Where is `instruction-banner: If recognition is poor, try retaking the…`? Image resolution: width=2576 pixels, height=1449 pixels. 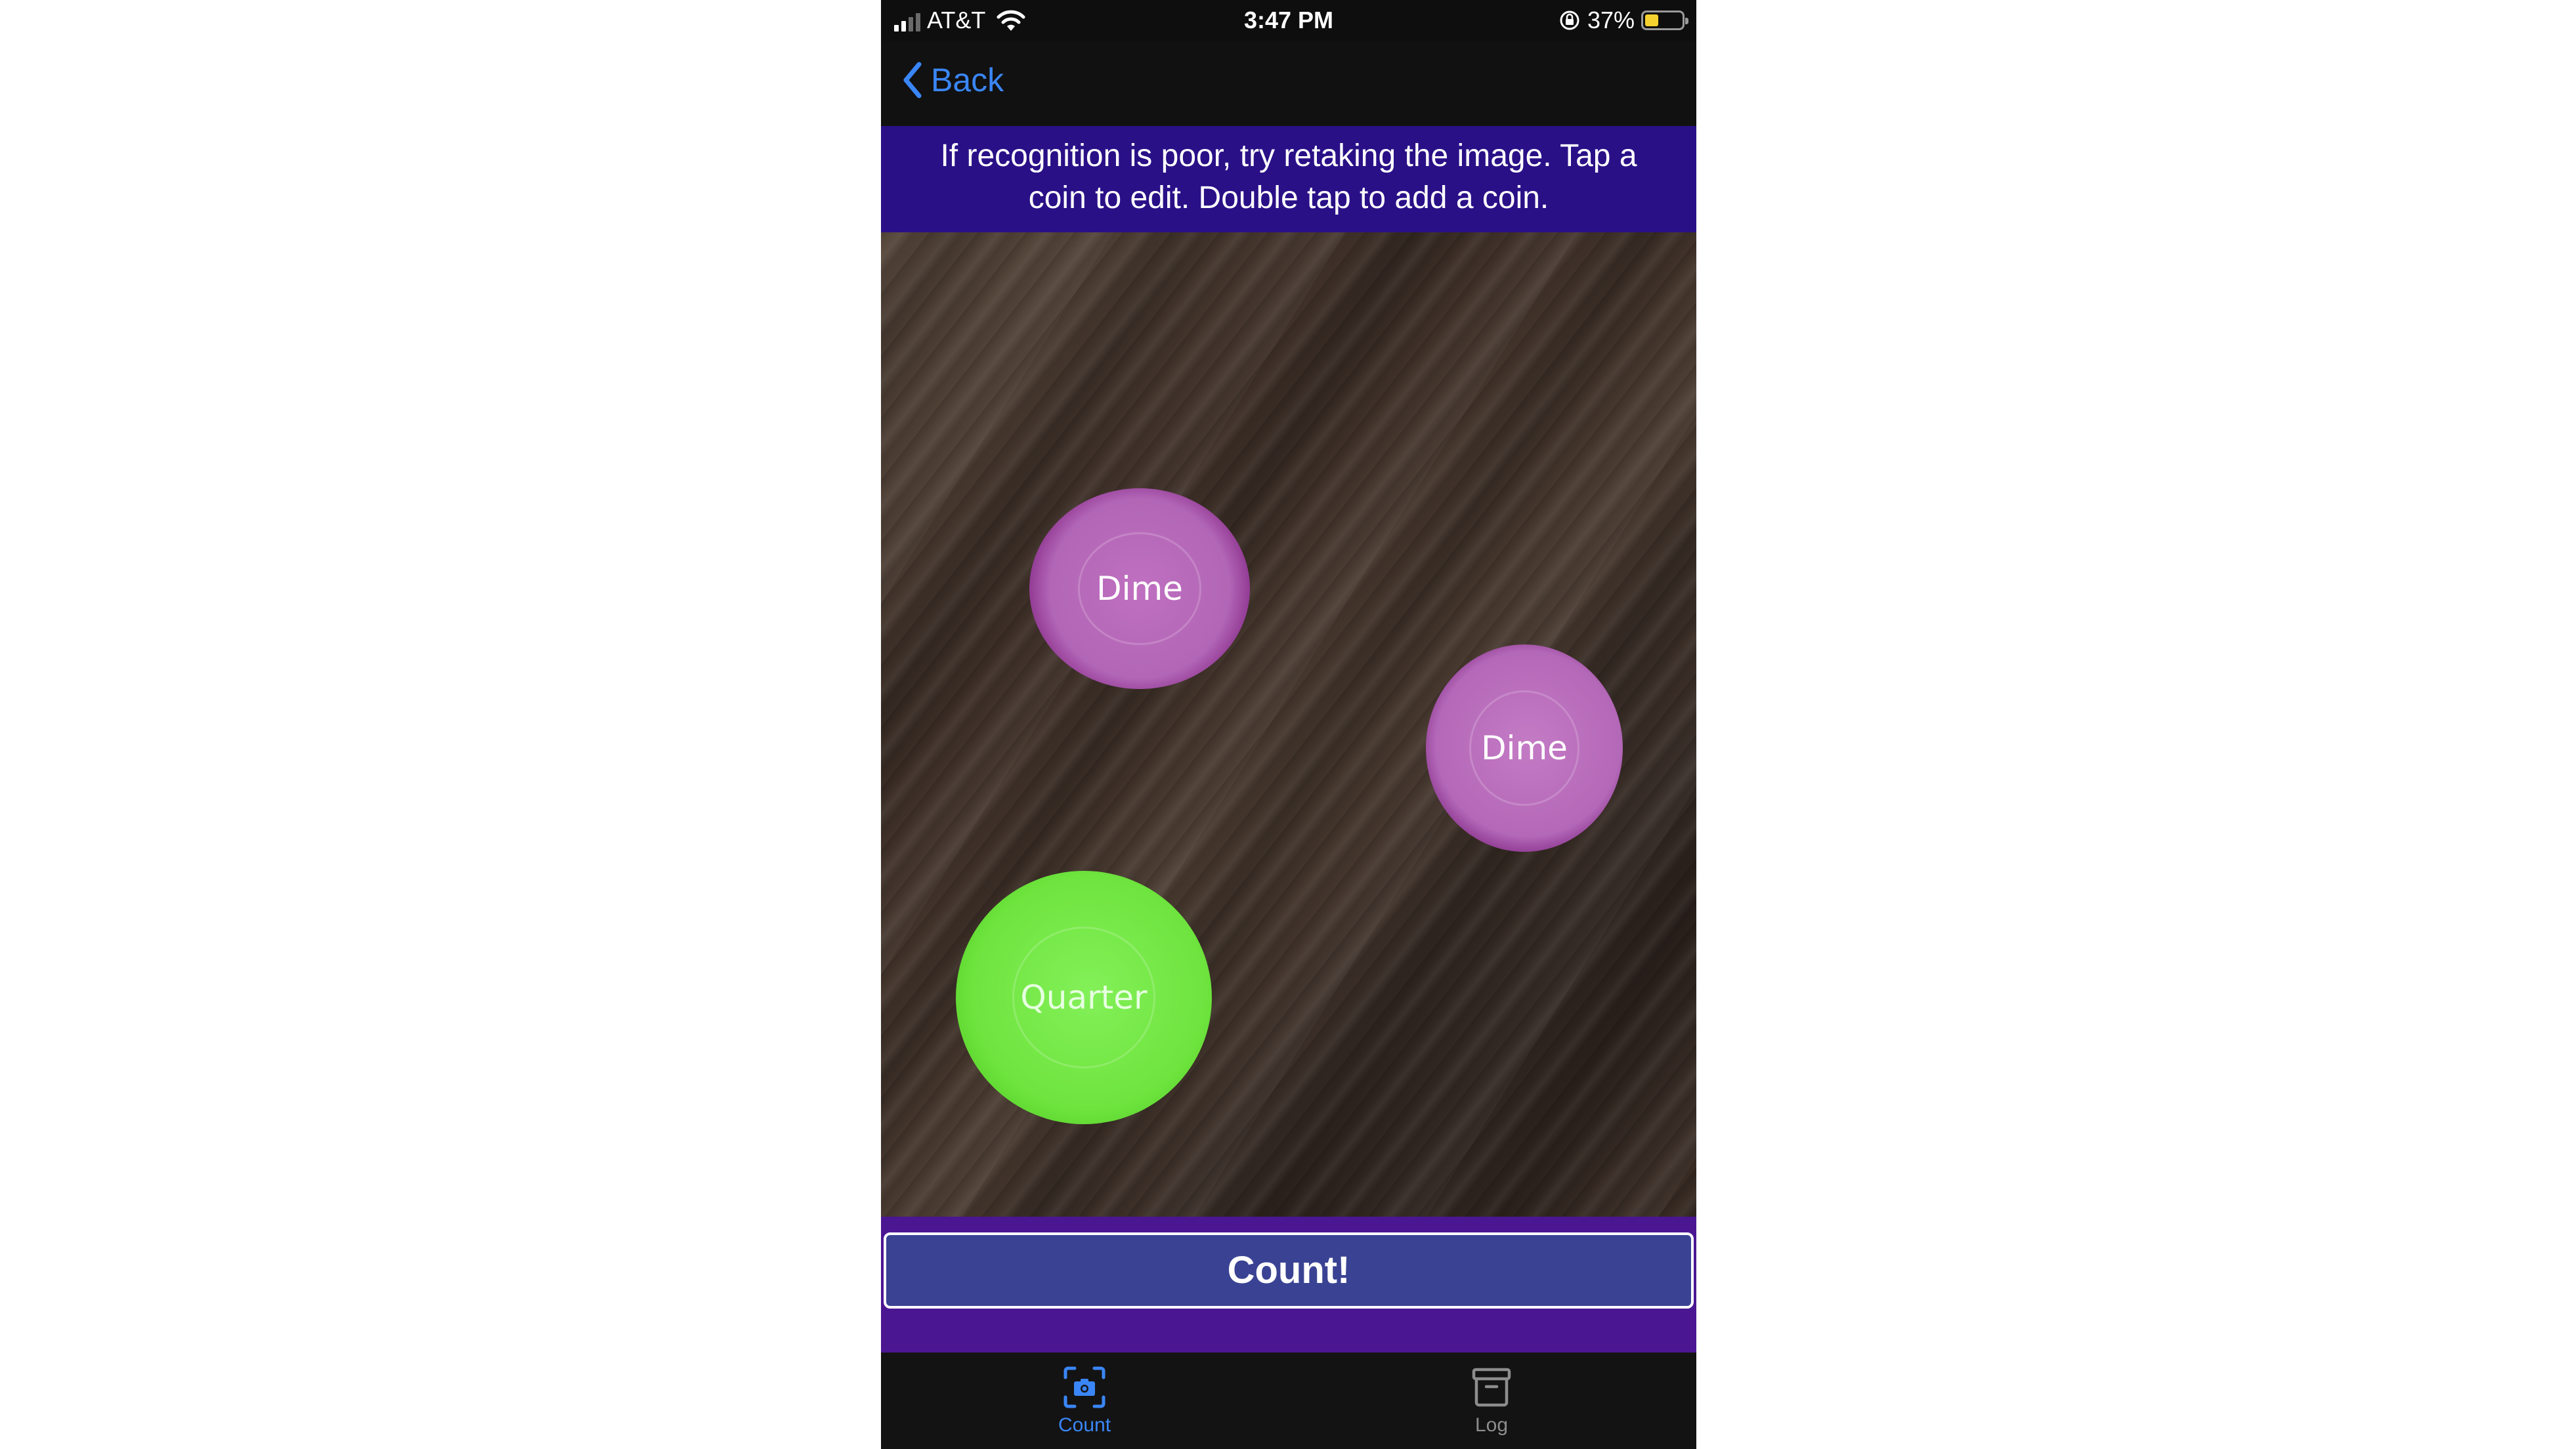 instruction-banner: If recognition is poor, try retaking the… is located at coordinates (1288, 179).